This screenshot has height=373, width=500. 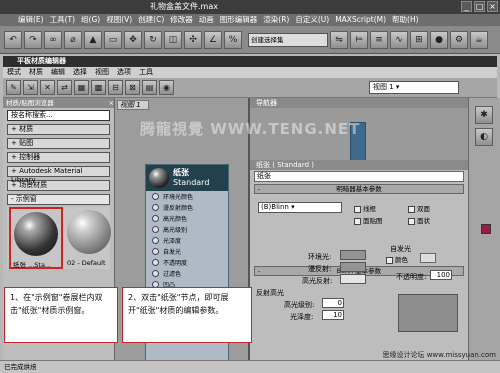 I want to click on paper-sphere-thumb, so click(x=36, y=234).